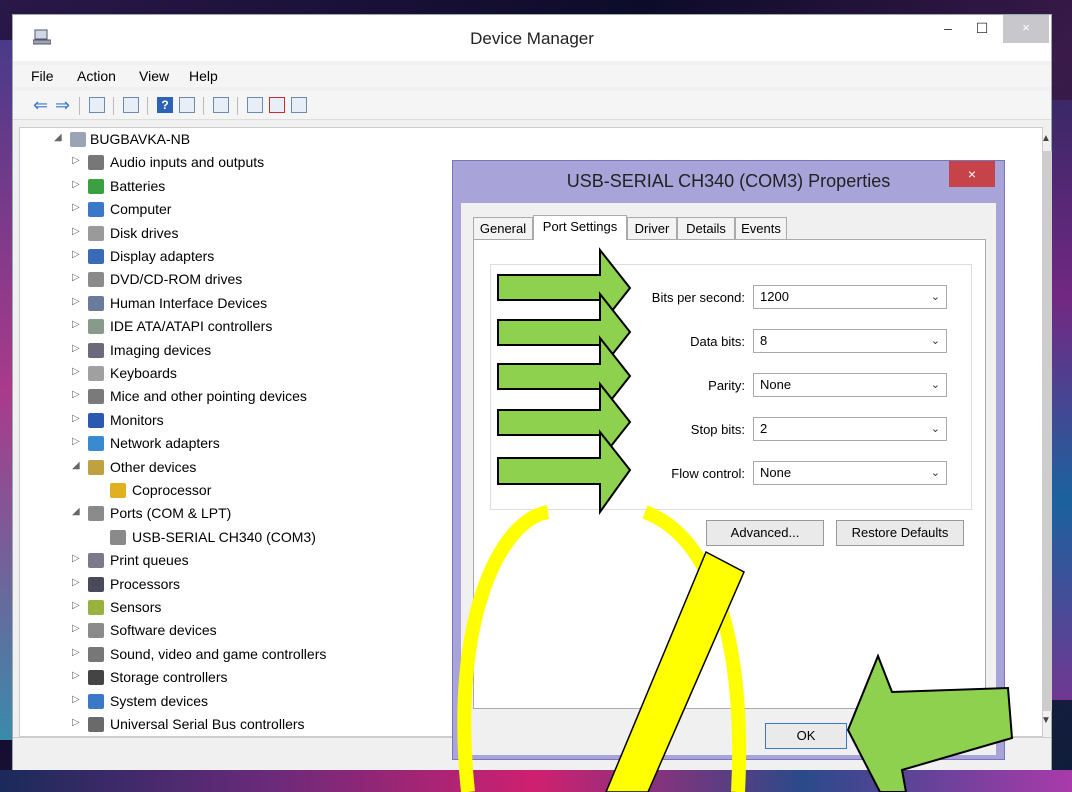 The image size is (1072, 792). Describe the element at coordinates (532, 105) in the screenshot. I see `toolbar: ⇐ ⇒ ?` at that location.